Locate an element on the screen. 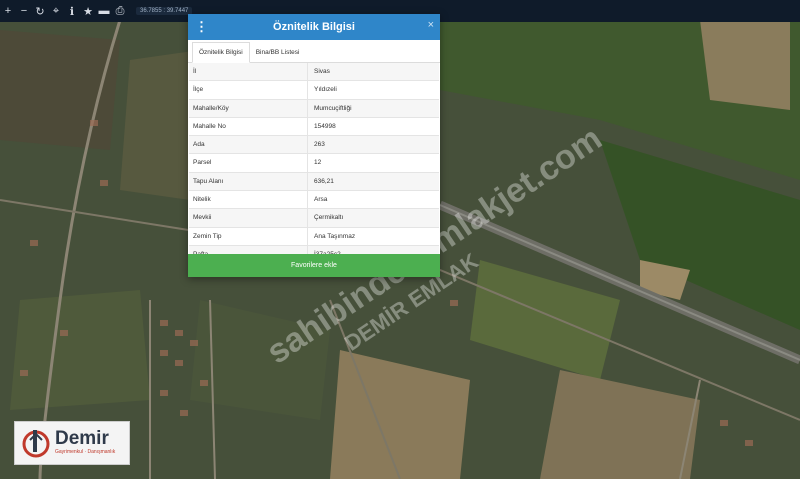 This screenshot has width=800, height=479. logo-brand: Demir is located at coordinates (82, 438).